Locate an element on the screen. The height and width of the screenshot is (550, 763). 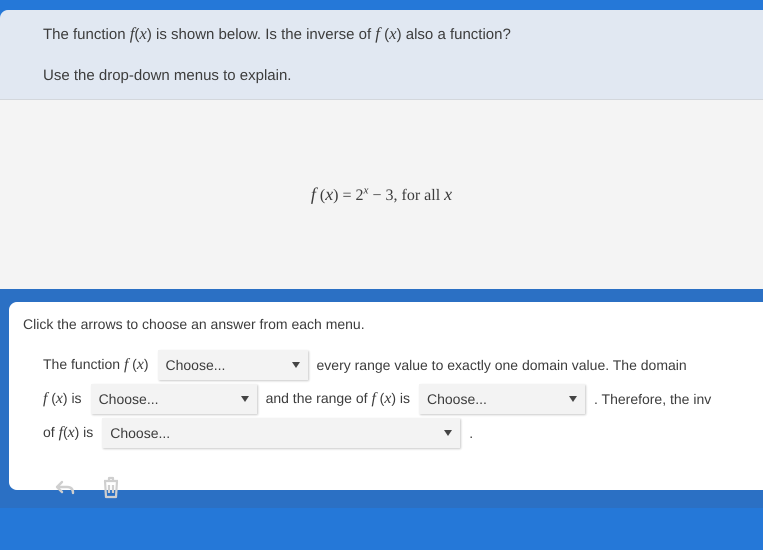
sentence-text: . Therefore, the inv is located at coordinates (653, 399).